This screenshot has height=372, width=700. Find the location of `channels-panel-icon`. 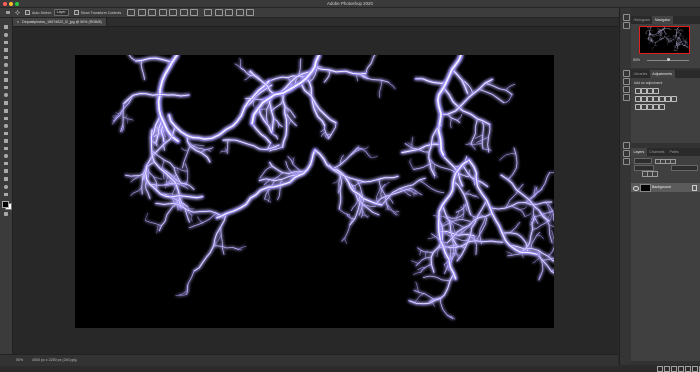

channels-panel-icon is located at coordinates (626, 153).